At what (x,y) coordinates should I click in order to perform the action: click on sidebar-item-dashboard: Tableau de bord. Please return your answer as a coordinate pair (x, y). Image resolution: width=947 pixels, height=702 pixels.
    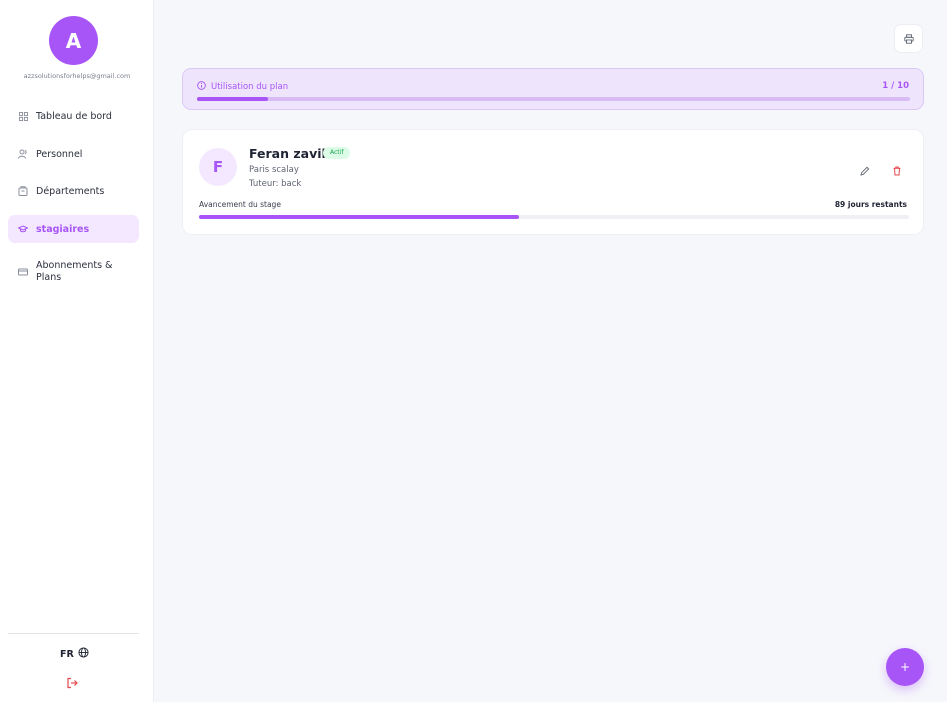
    Looking at the image, I should click on (73, 116).